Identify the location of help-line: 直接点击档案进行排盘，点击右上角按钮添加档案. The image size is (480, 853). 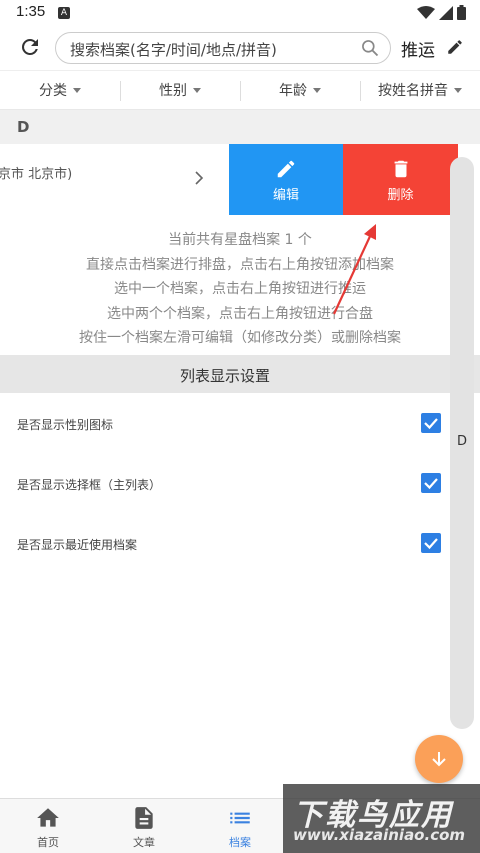
(240, 264).